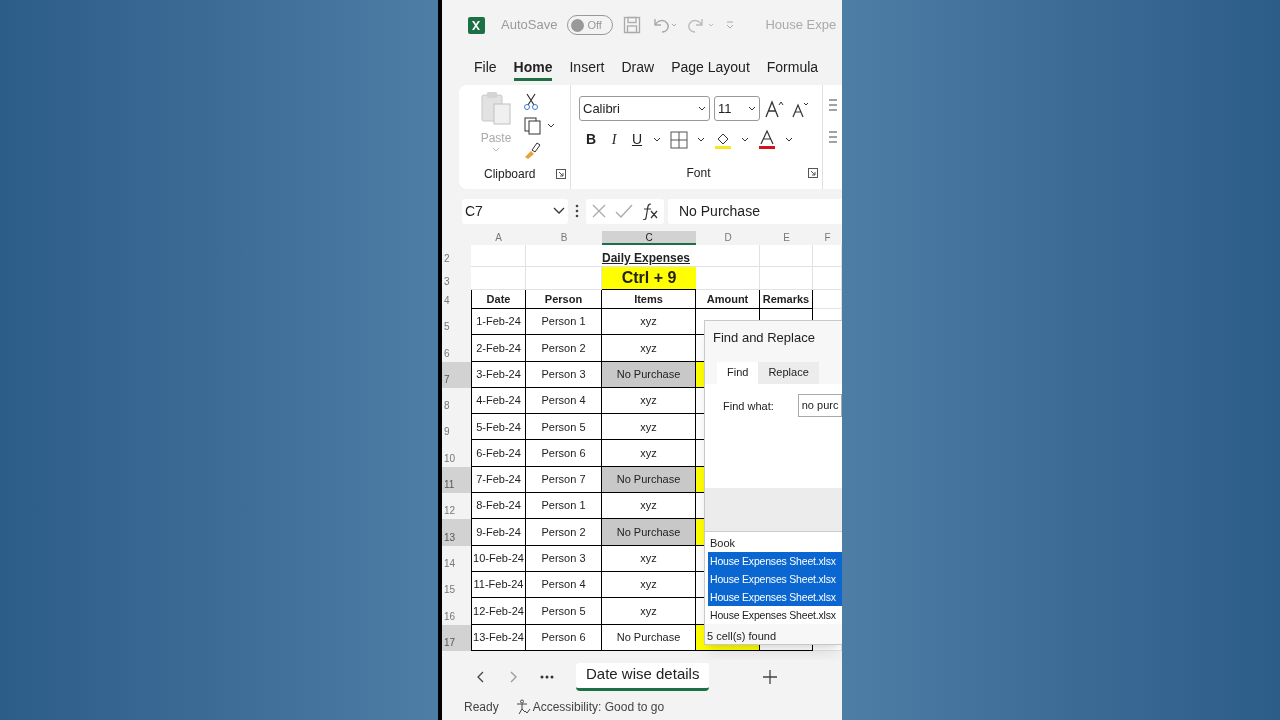 The image size is (1280, 720). Describe the element at coordinates (650, 211) in the screenshot. I see `insert-function-icon` at that location.